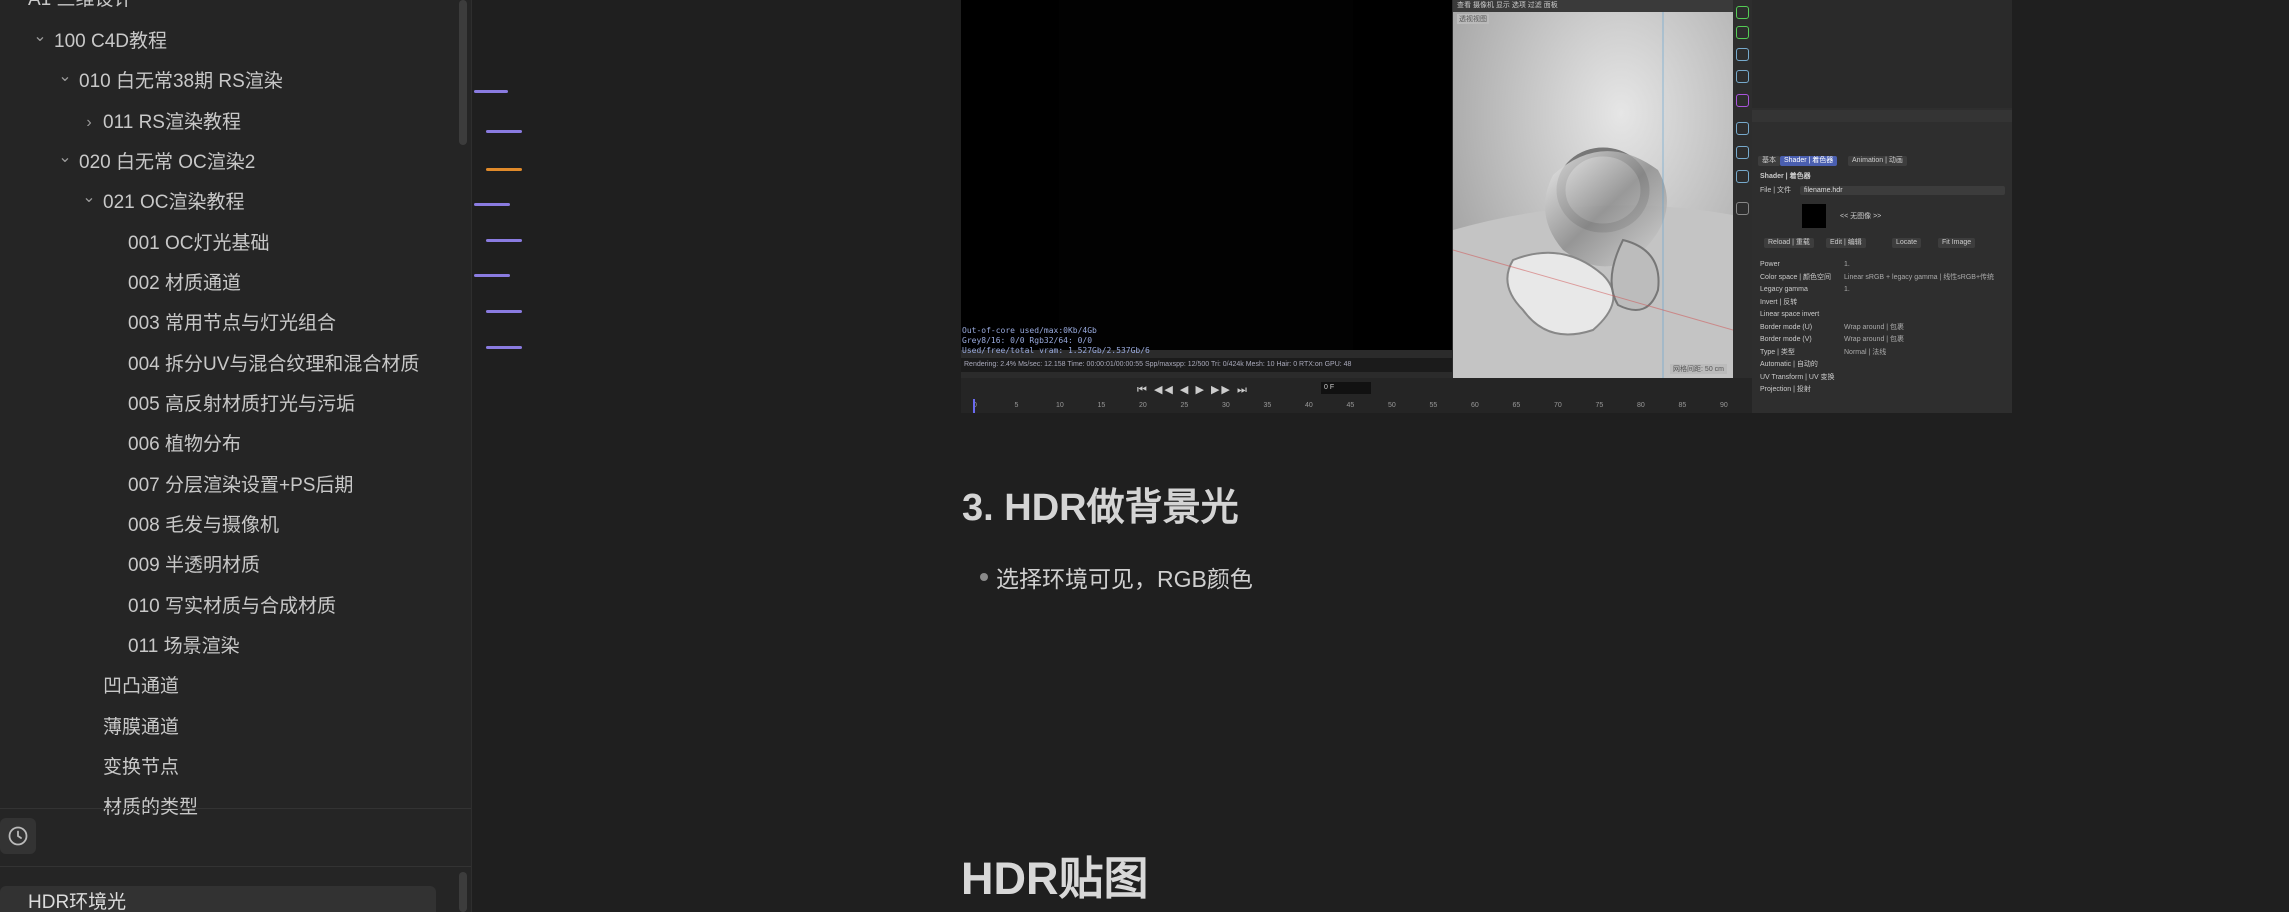 The width and height of the screenshot is (2289, 912). What do you see at coordinates (1957, 243) in the screenshot?
I see `fit-image-button: Fit Image` at bounding box center [1957, 243].